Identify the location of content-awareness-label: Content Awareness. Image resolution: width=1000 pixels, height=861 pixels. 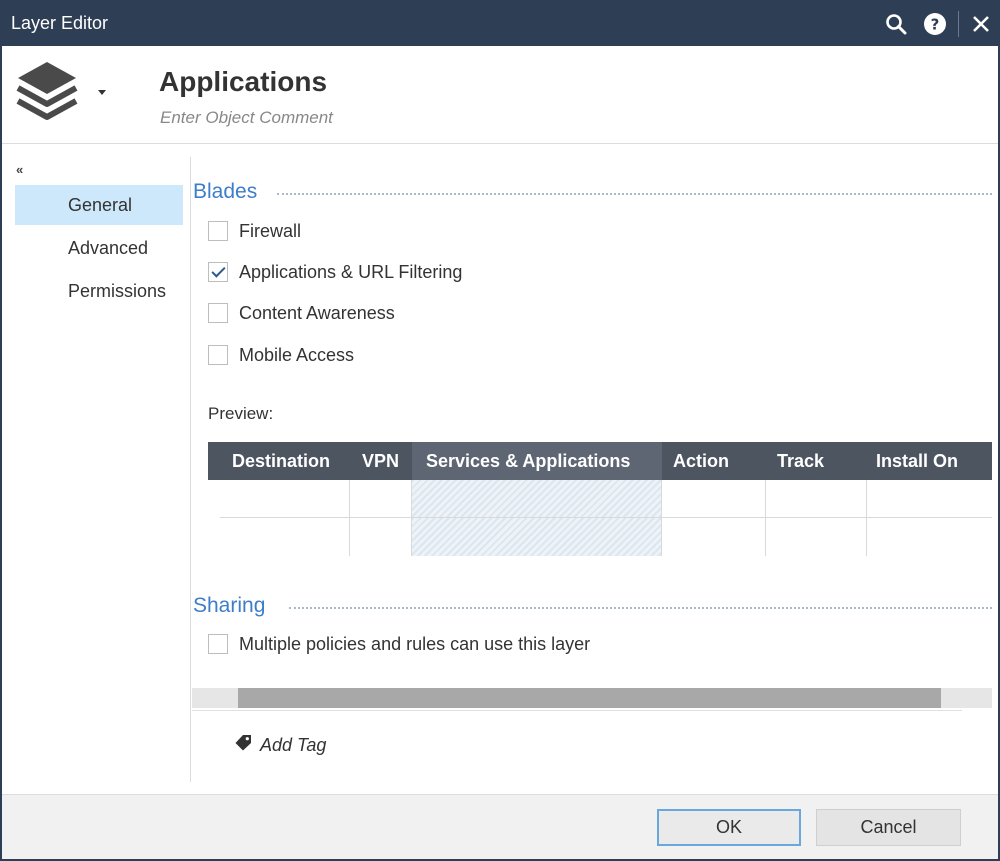
(317, 312).